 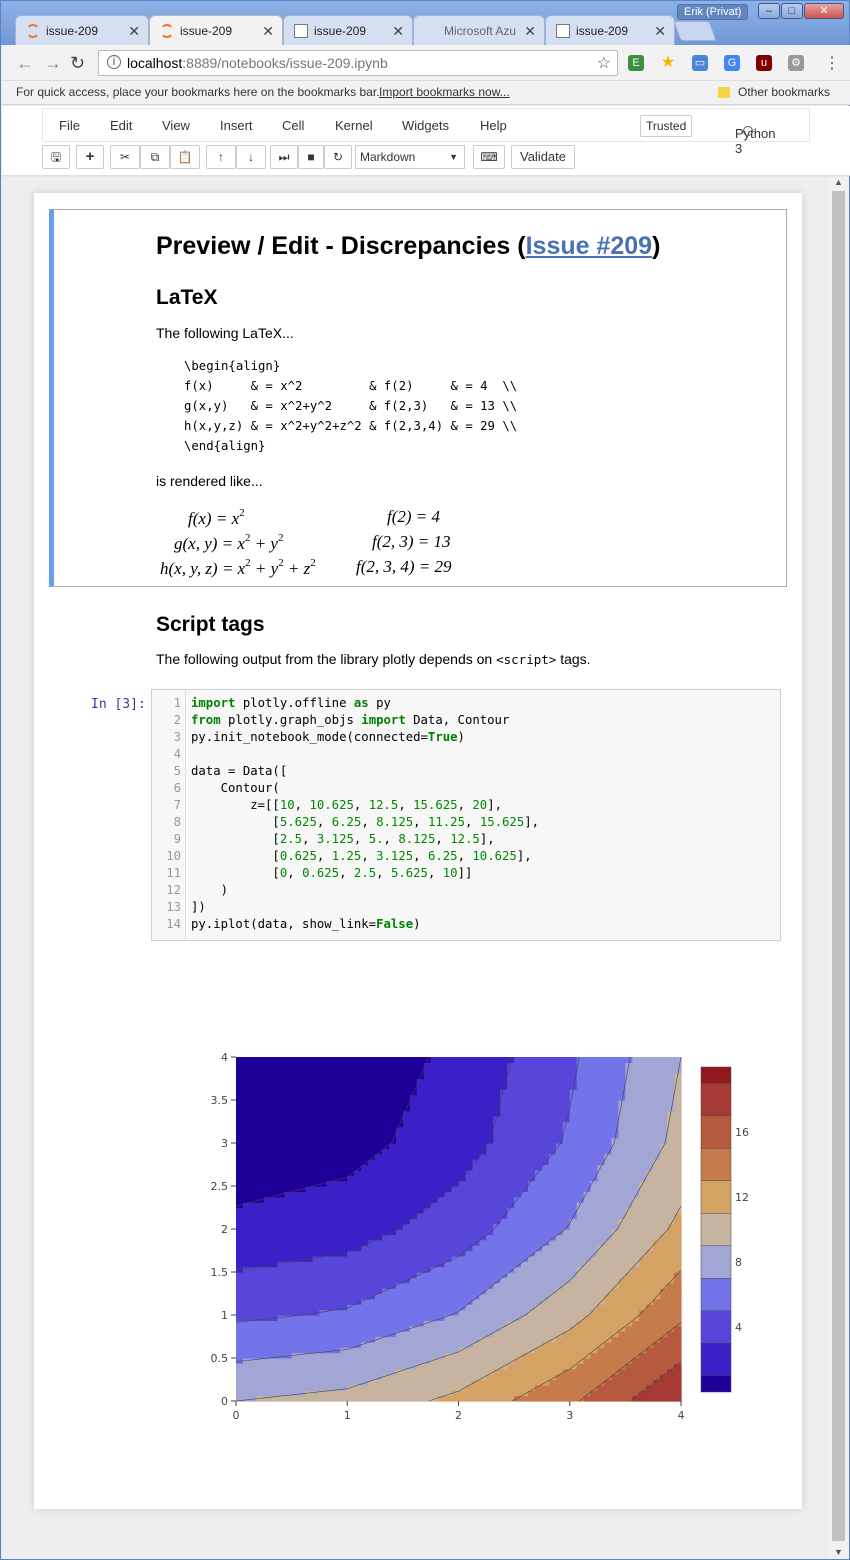 I want to click on extension-misc-icon: ⚙, so click(x=796, y=63).